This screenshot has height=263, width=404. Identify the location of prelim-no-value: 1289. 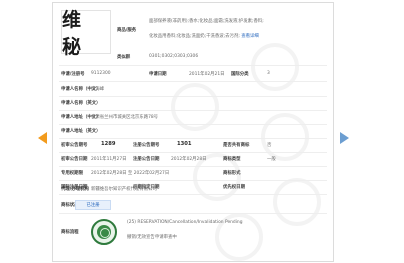
(108, 144).